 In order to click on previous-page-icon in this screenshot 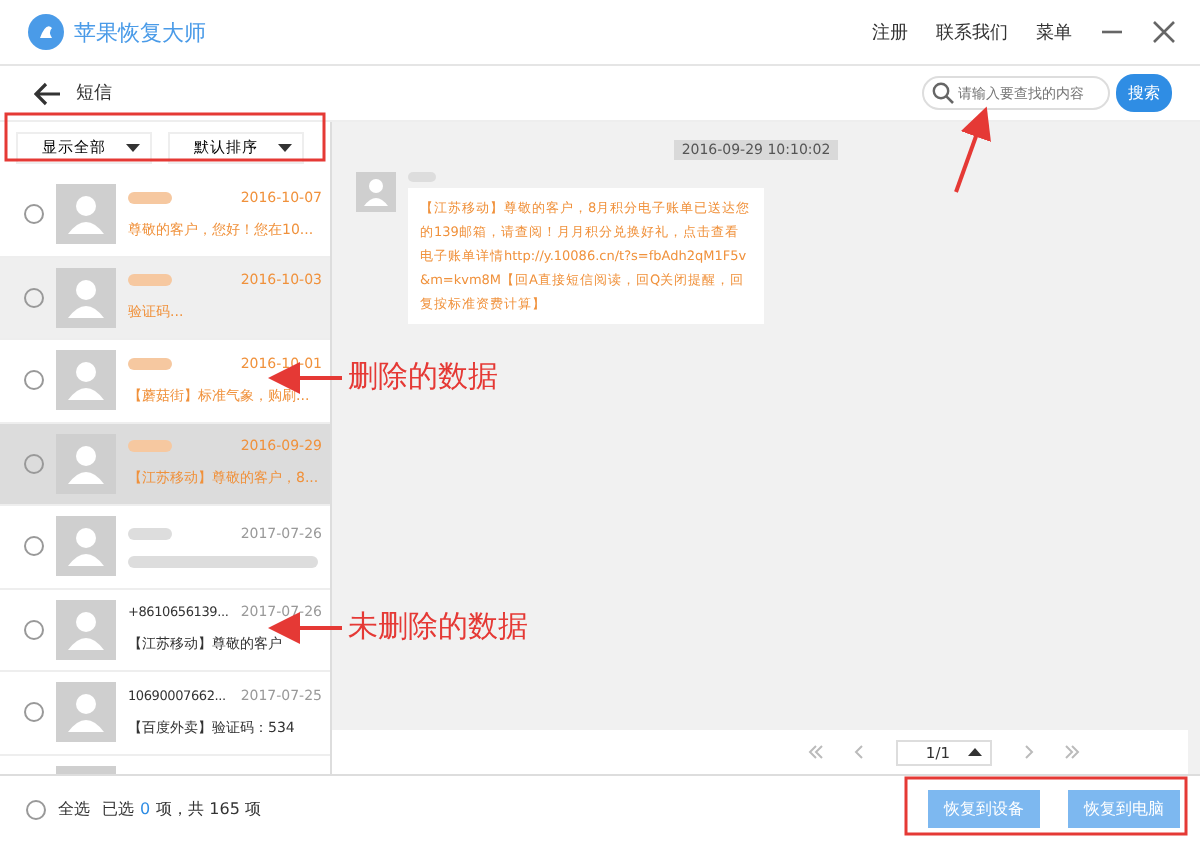, I will do `click(859, 752)`.